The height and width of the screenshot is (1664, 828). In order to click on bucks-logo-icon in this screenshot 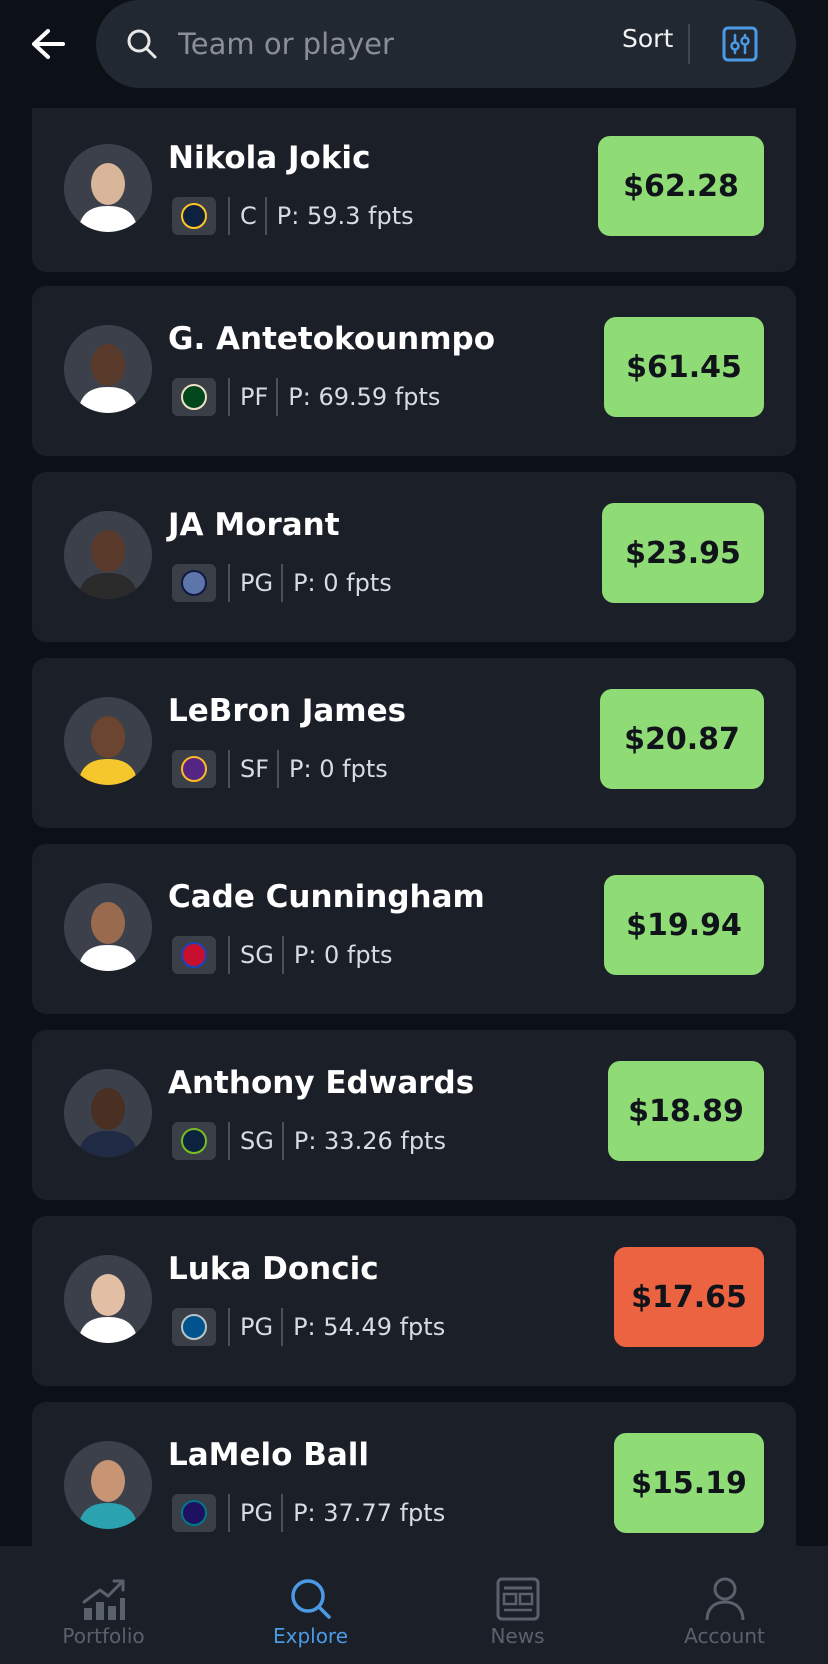, I will do `click(194, 397)`.